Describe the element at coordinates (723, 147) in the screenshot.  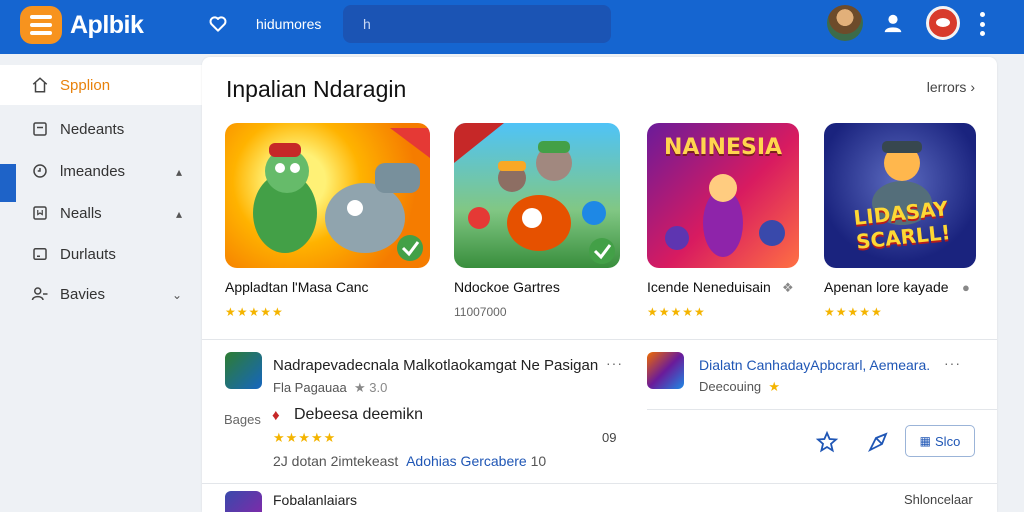
I see `game-banner: NAINESIA` at that location.